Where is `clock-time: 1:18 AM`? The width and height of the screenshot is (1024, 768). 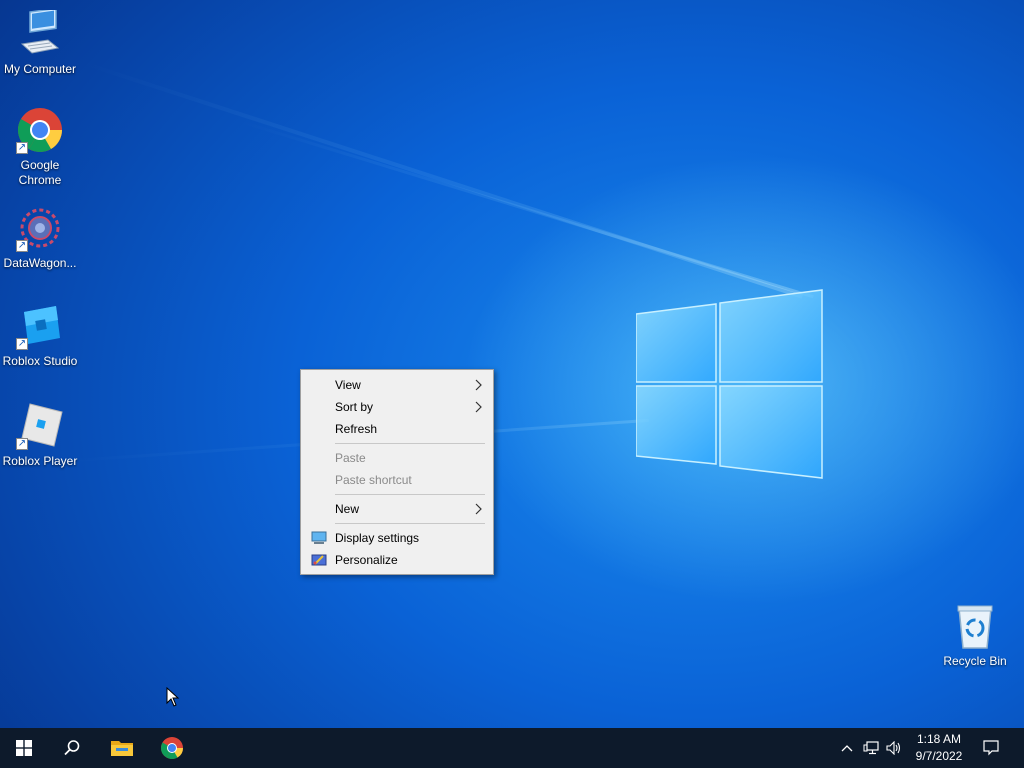 clock-time: 1:18 AM is located at coordinates (939, 739).